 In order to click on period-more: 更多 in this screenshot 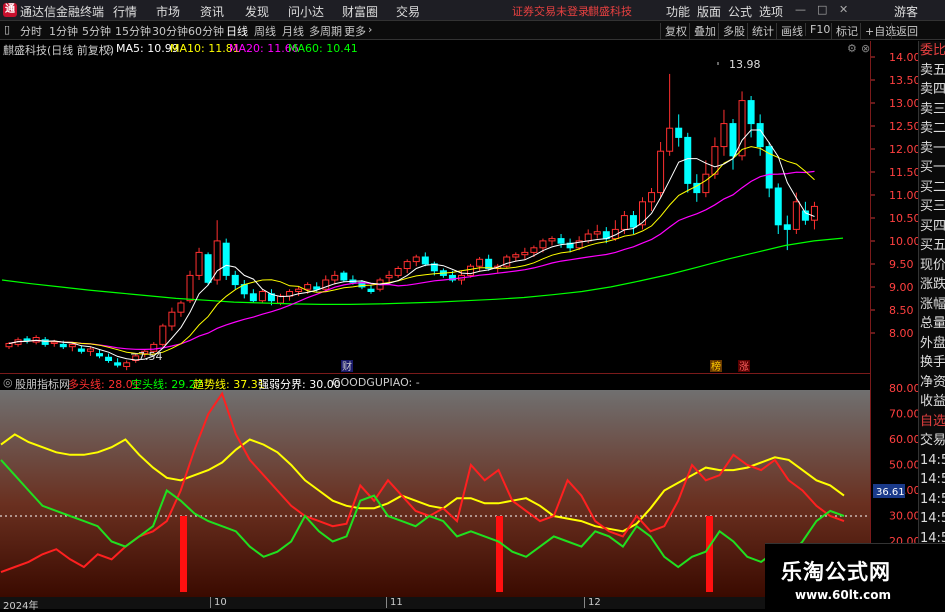, I will do `click(355, 31)`.